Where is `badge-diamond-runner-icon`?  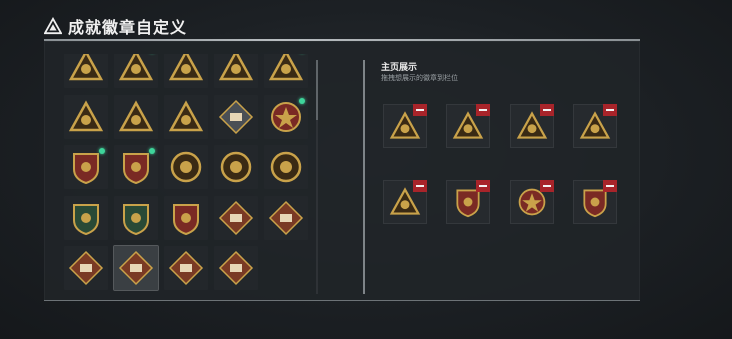 badge-diamond-runner-icon is located at coordinates (186, 268).